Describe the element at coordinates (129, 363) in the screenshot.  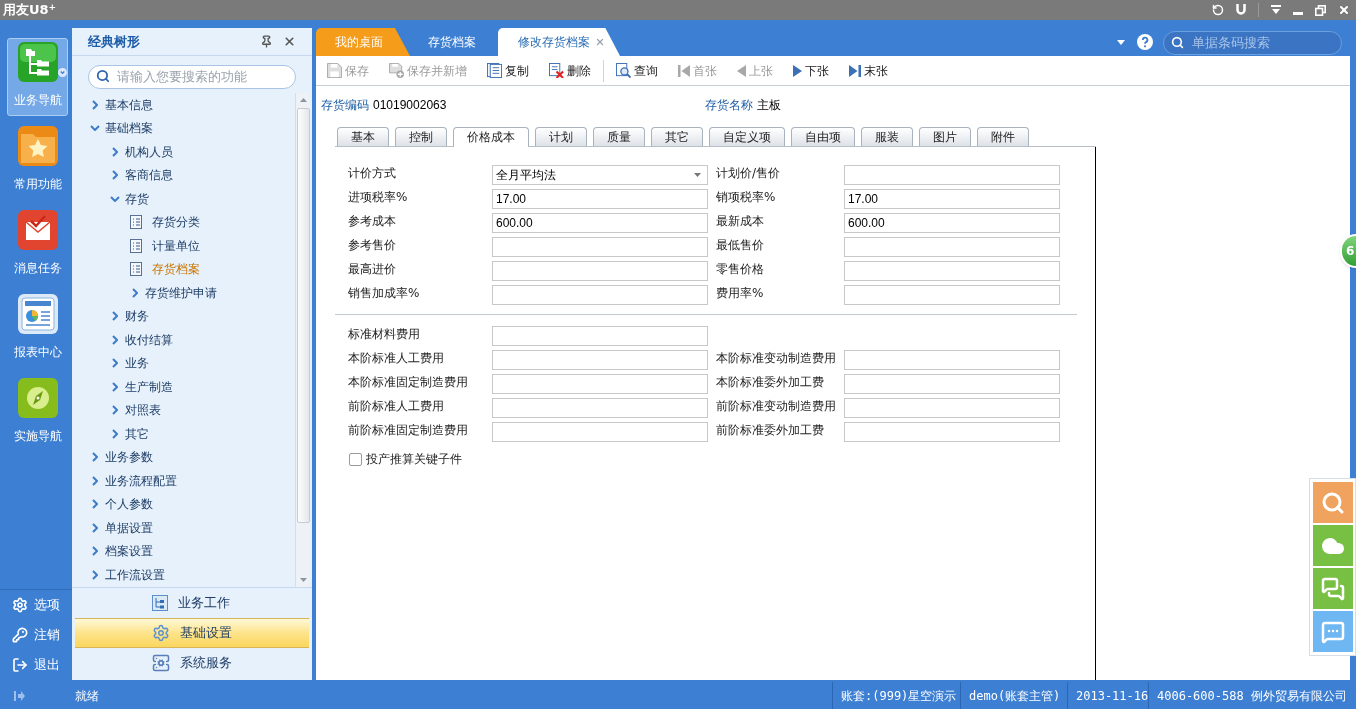
I see `tree-item: 业务` at that location.